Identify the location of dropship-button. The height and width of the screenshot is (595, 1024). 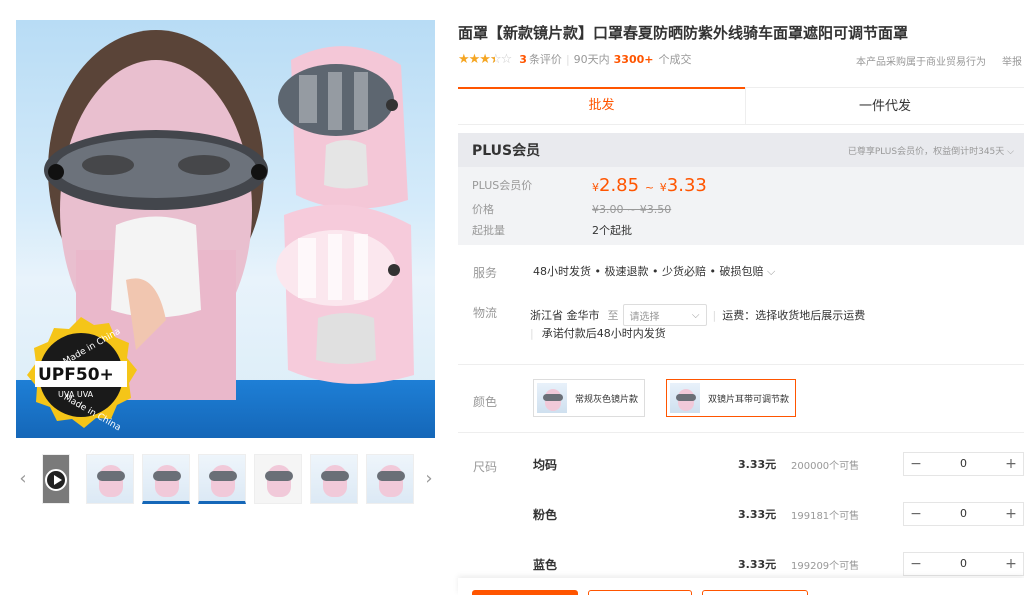
(755, 592).